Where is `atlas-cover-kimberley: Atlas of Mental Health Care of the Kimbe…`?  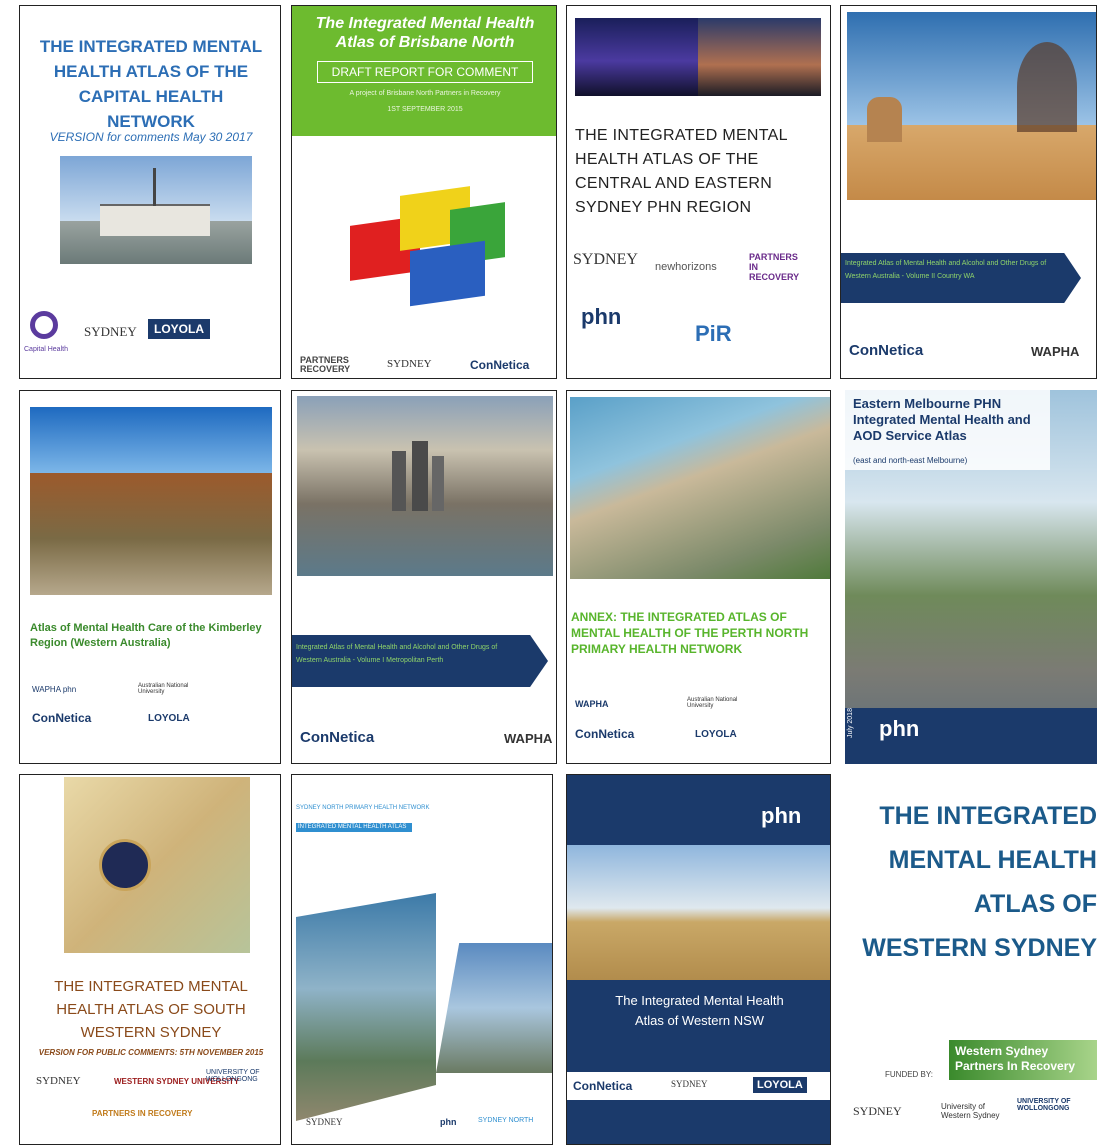 atlas-cover-kimberley: Atlas of Mental Health Care of the Kimbe… is located at coordinates (150, 577).